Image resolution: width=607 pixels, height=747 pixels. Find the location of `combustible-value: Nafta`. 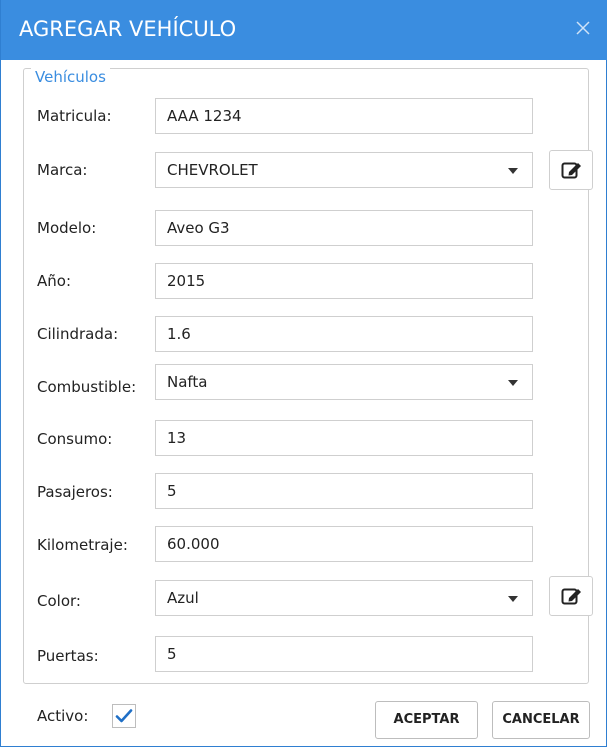

combustible-value: Nafta is located at coordinates (187, 382).